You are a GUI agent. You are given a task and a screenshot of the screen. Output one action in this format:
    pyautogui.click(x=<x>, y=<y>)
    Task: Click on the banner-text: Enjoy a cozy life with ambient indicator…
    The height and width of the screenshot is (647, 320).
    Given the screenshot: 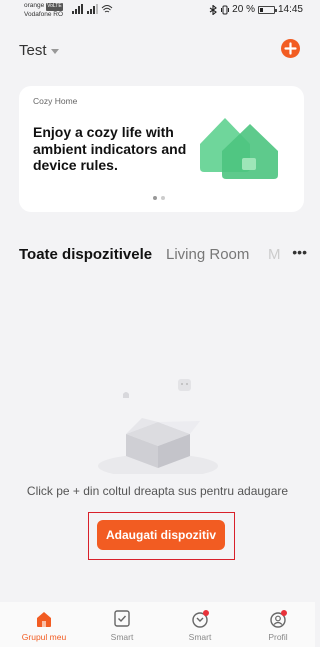 What is the action you would take?
    pyautogui.click(x=110, y=148)
    